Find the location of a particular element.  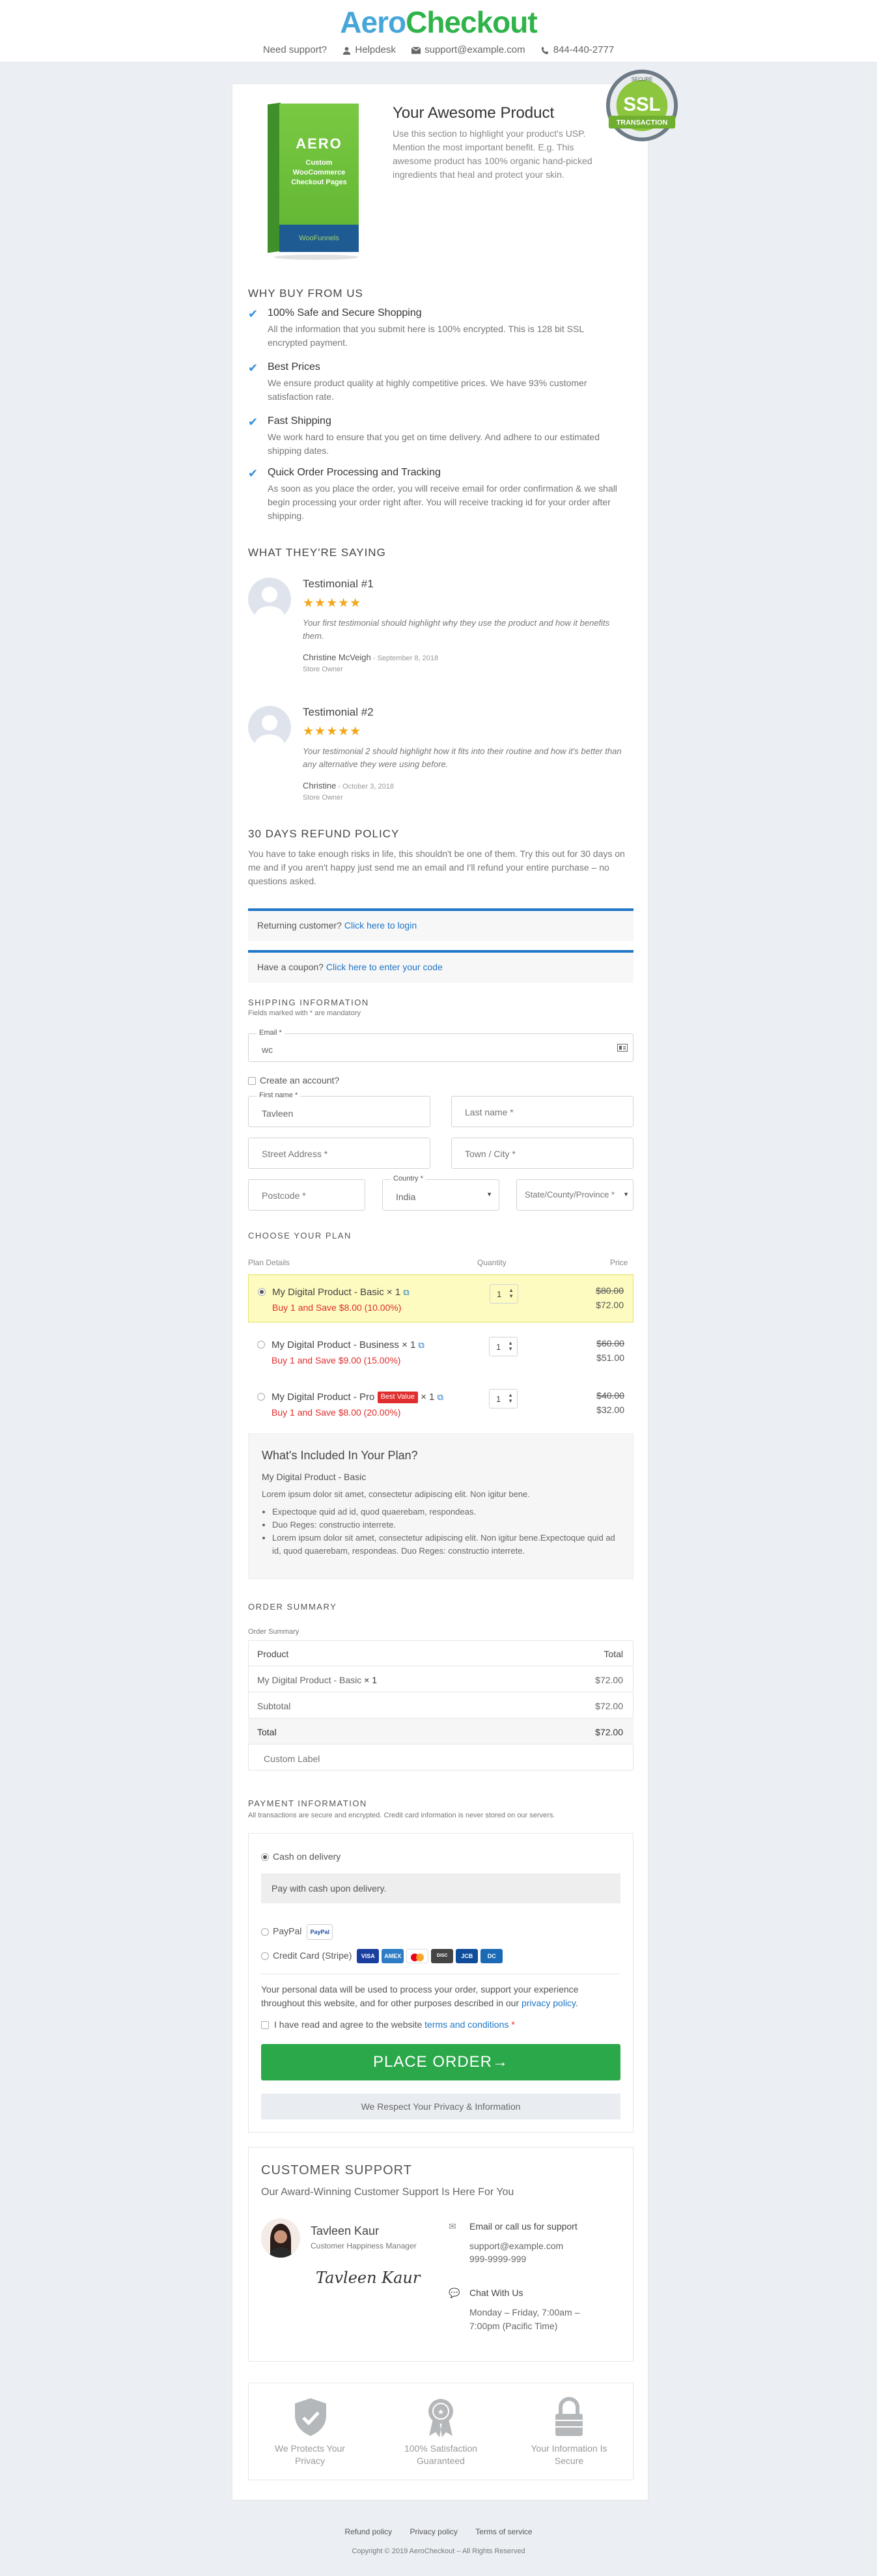

privacy-policy-link: Privacy policy is located at coordinates (434, 2532).